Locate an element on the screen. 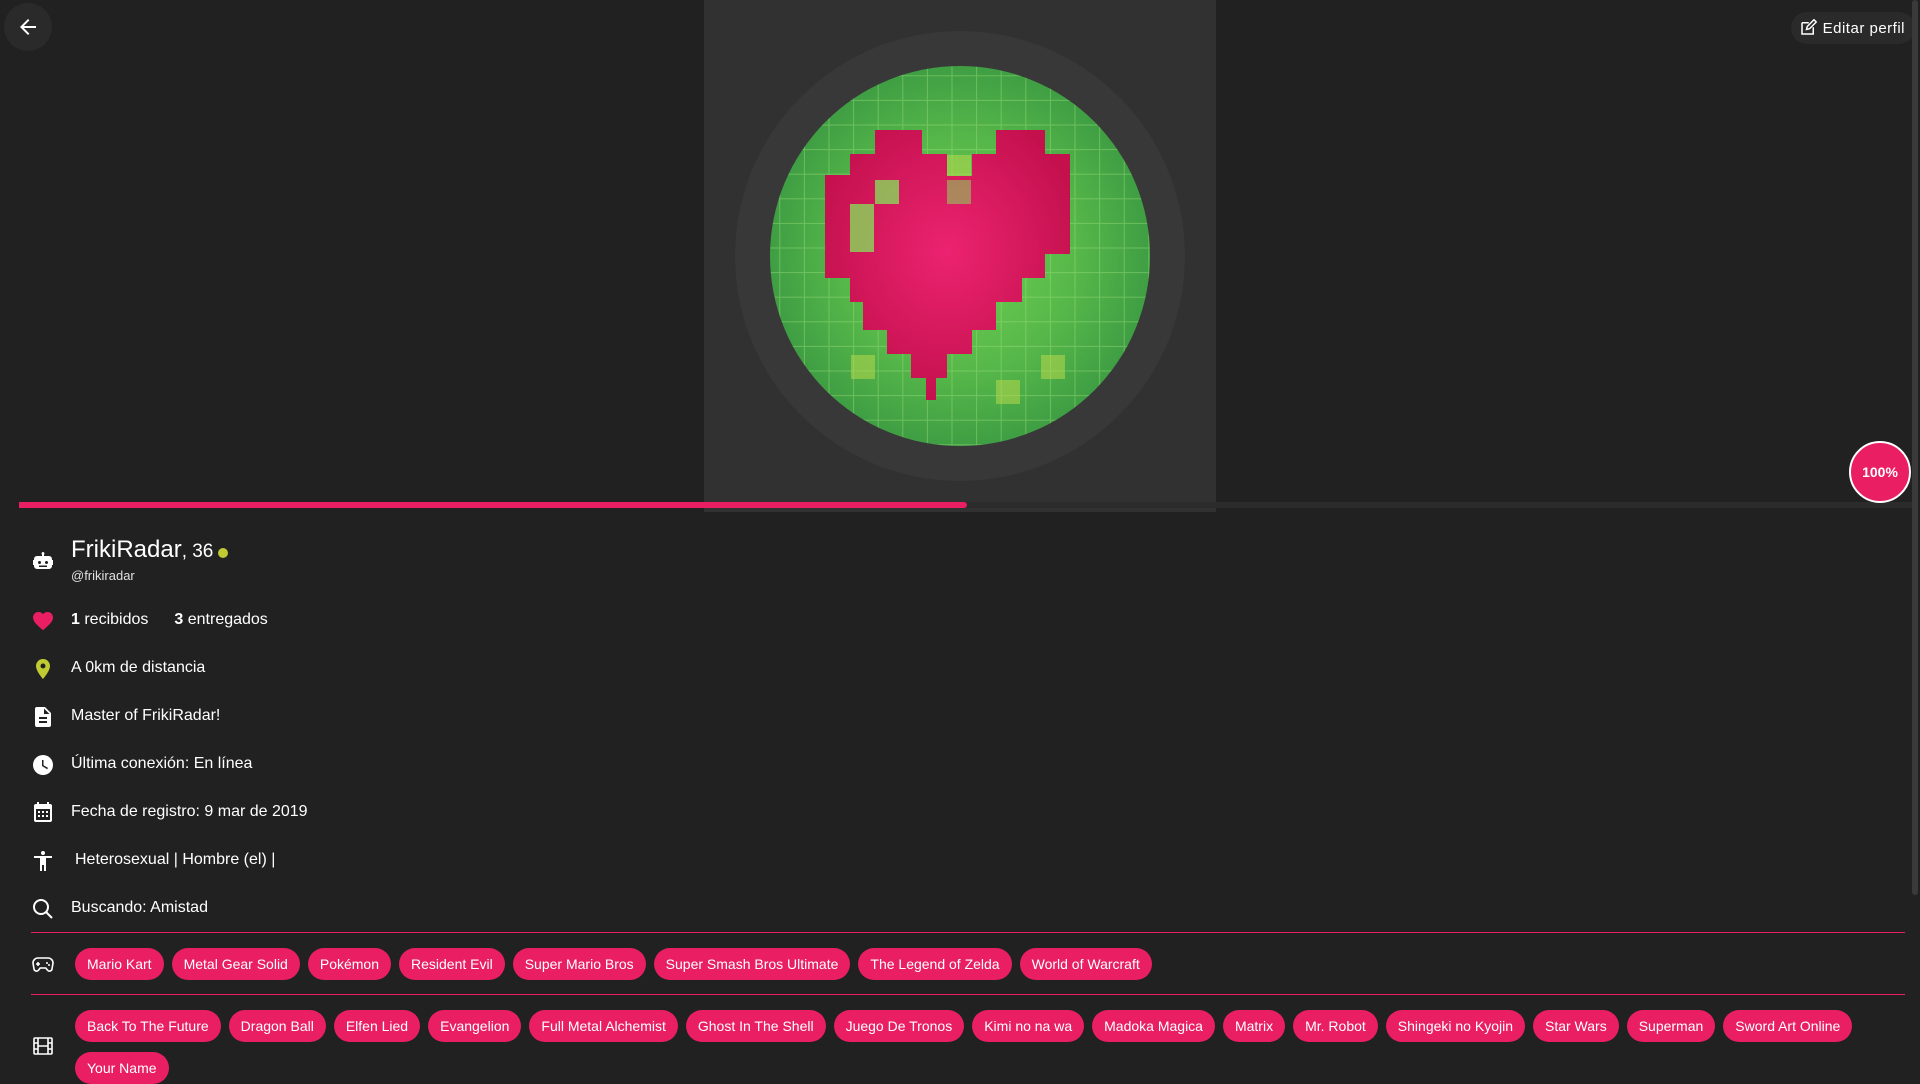  looking-for-row: Buscando: Amistad is located at coordinates (950, 909).